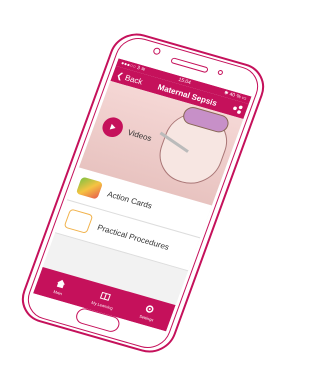 The height and width of the screenshot is (386, 320). I want to click on book-icon, so click(106, 296).